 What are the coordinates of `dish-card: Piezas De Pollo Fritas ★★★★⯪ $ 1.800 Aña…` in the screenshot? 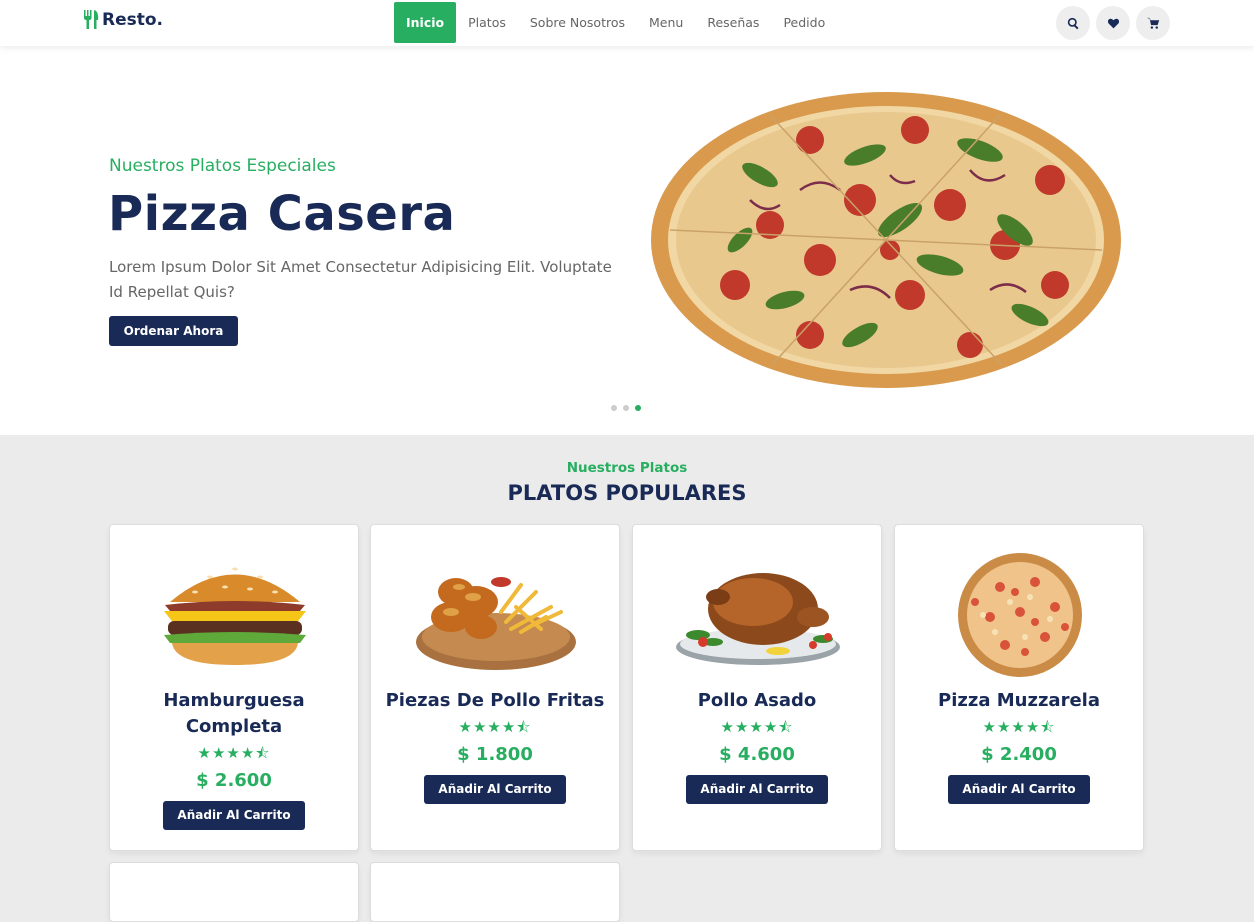 It's located at (495, 687).